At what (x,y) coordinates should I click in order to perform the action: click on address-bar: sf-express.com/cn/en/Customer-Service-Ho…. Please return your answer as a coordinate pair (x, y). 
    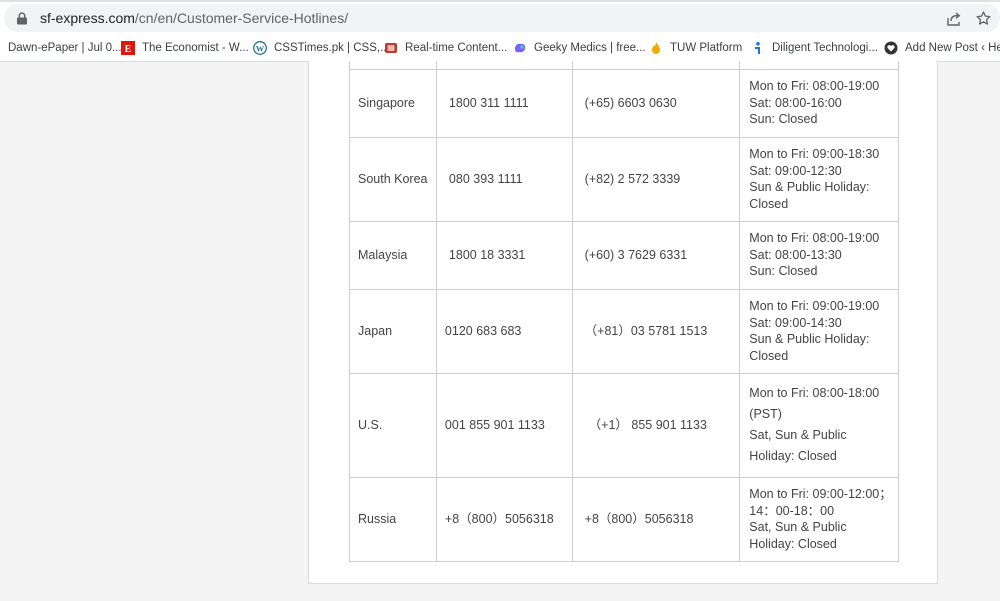
    Looking at the image, I should click on (500, 17).